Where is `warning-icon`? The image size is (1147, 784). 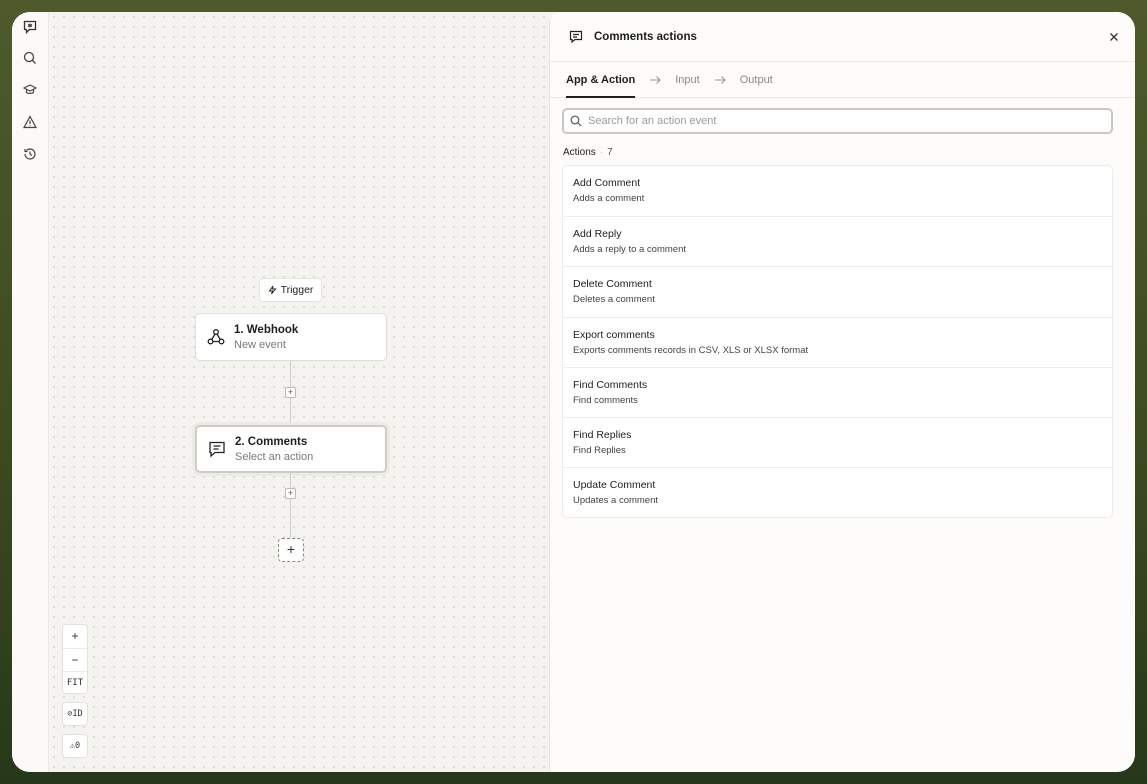 warning-icon is located at coordinates (30, 122).